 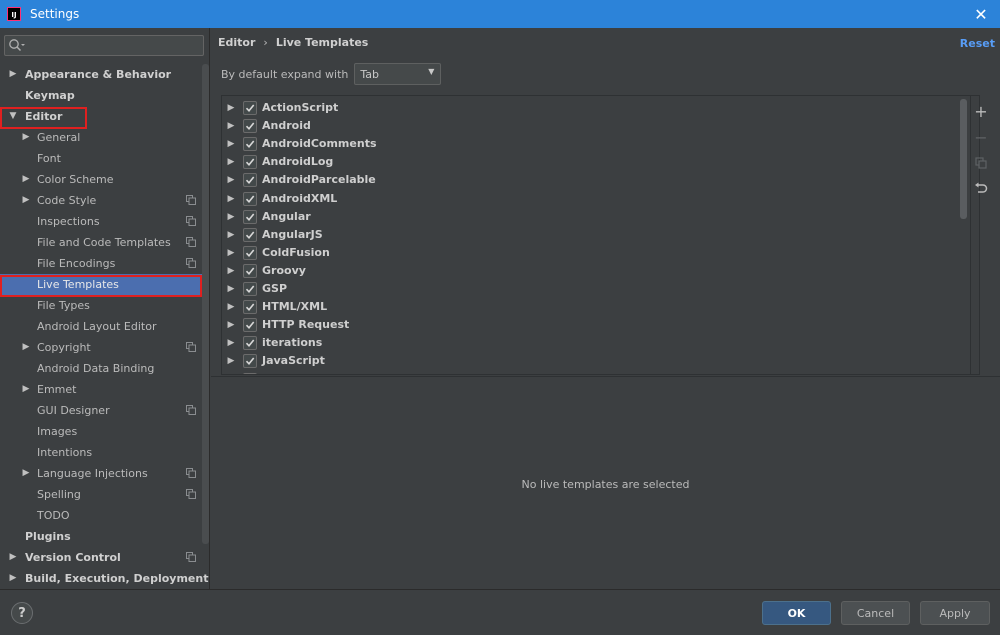 I want to click on expanded-arrow-icon: ▼, so click(x=13, y=116).